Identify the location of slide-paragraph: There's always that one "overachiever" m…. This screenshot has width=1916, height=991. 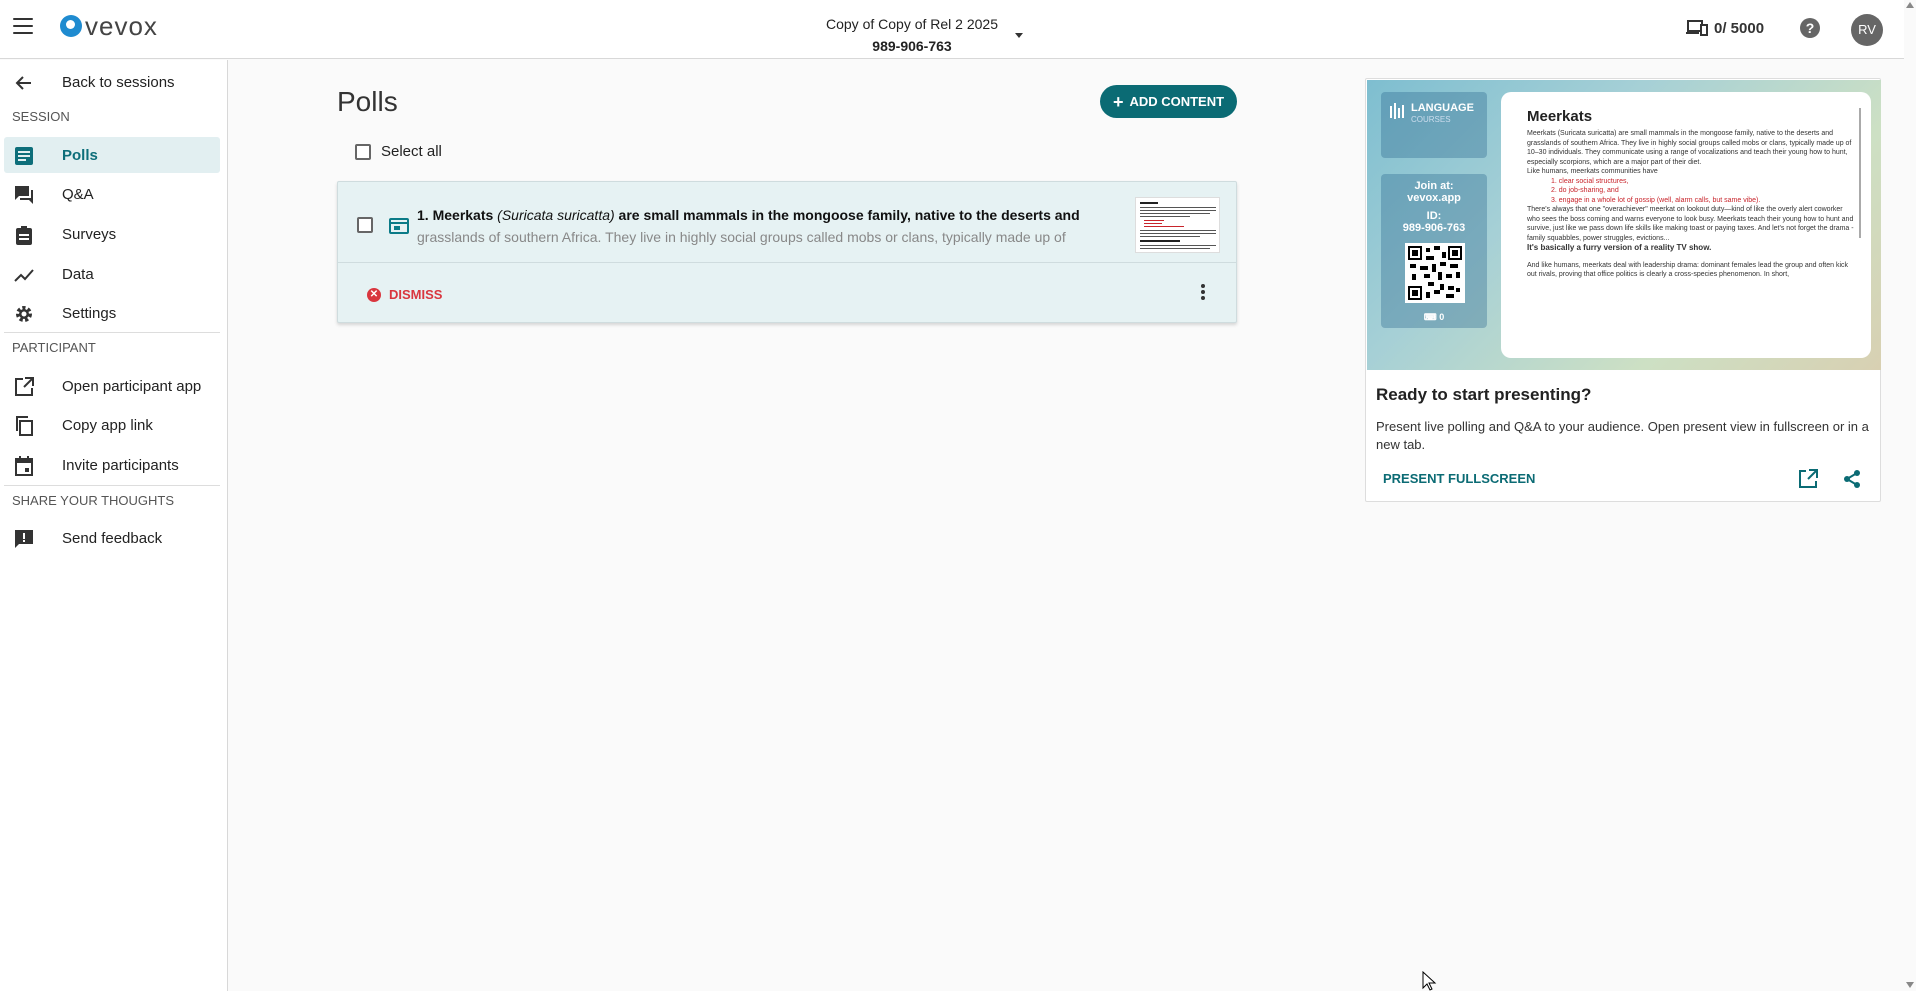
(1690, 224).